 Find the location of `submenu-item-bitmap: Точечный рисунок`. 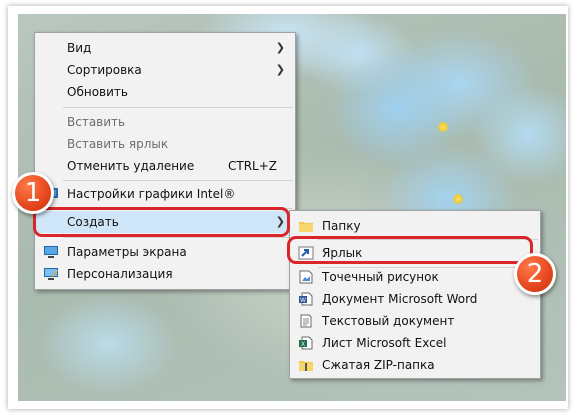

submenu-item-bitmap: Точечный рисунок is located at coordinates (415, 277).